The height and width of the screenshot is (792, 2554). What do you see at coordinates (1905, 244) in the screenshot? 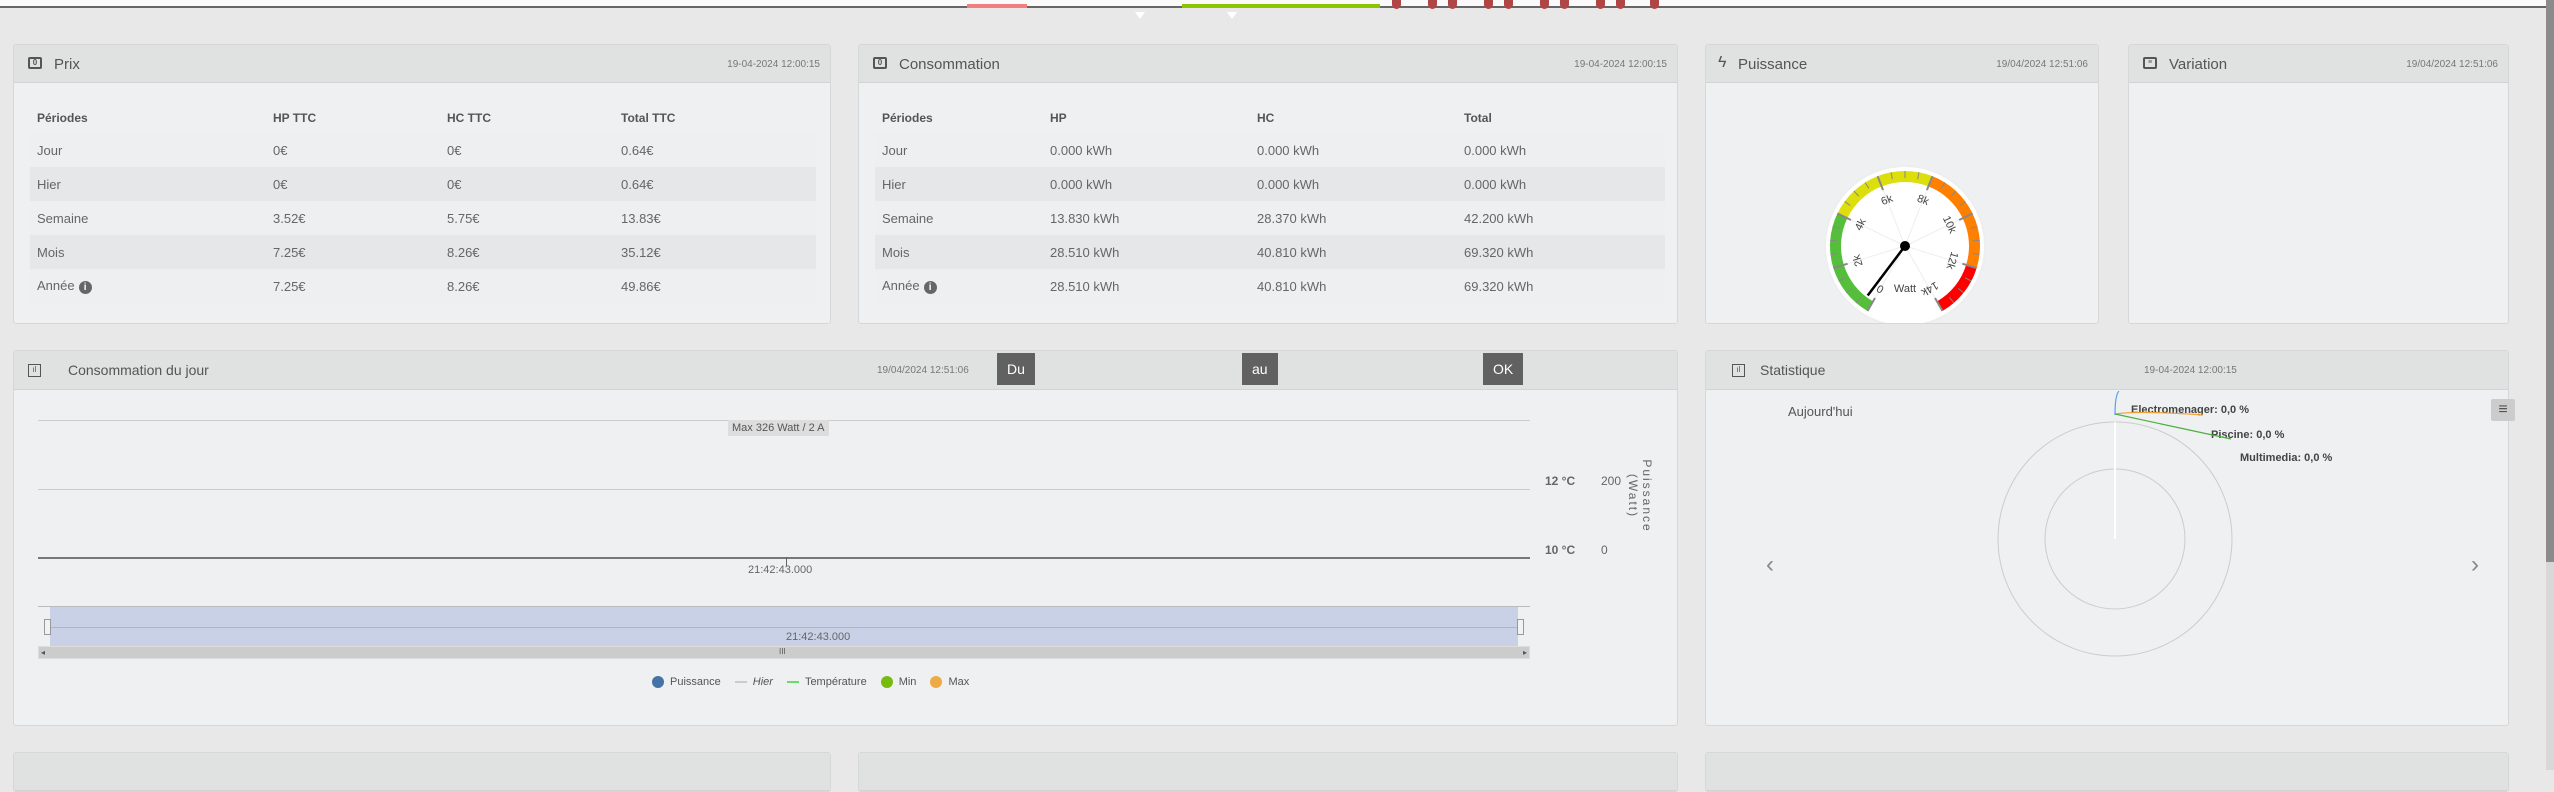
I see `power-gauge: 02k4k6k 8k10k12k14kWatt` at bounding box center [1905, 244].